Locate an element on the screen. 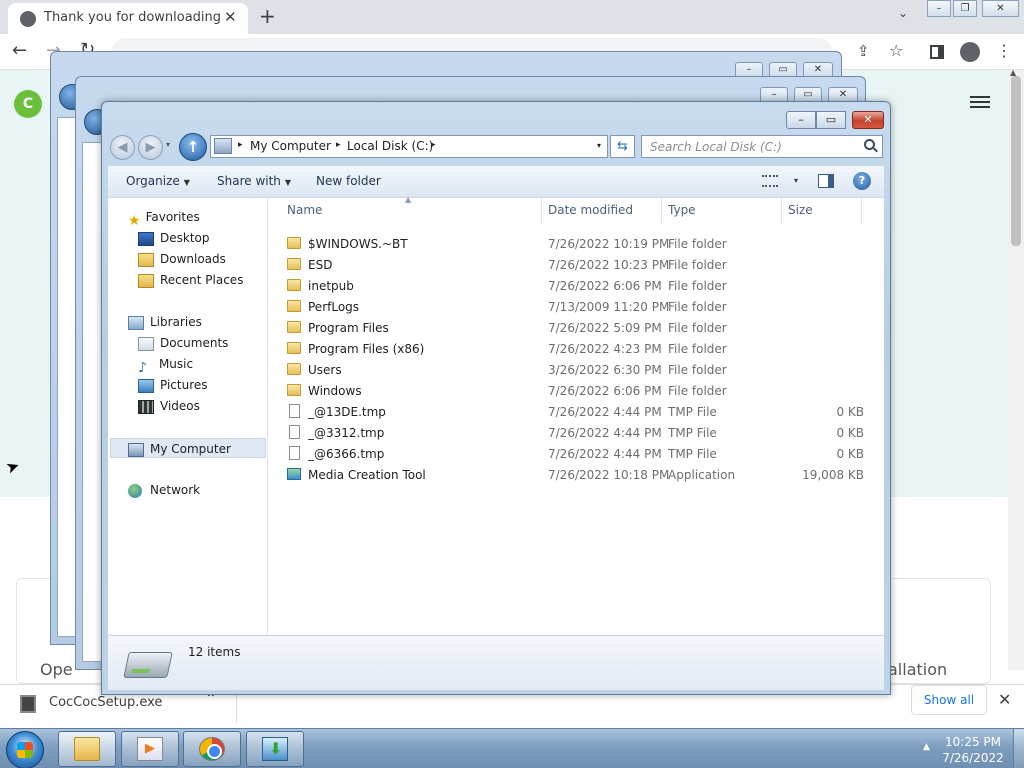  clock-time: 10:25 PM is located at coordinates (973, 742).